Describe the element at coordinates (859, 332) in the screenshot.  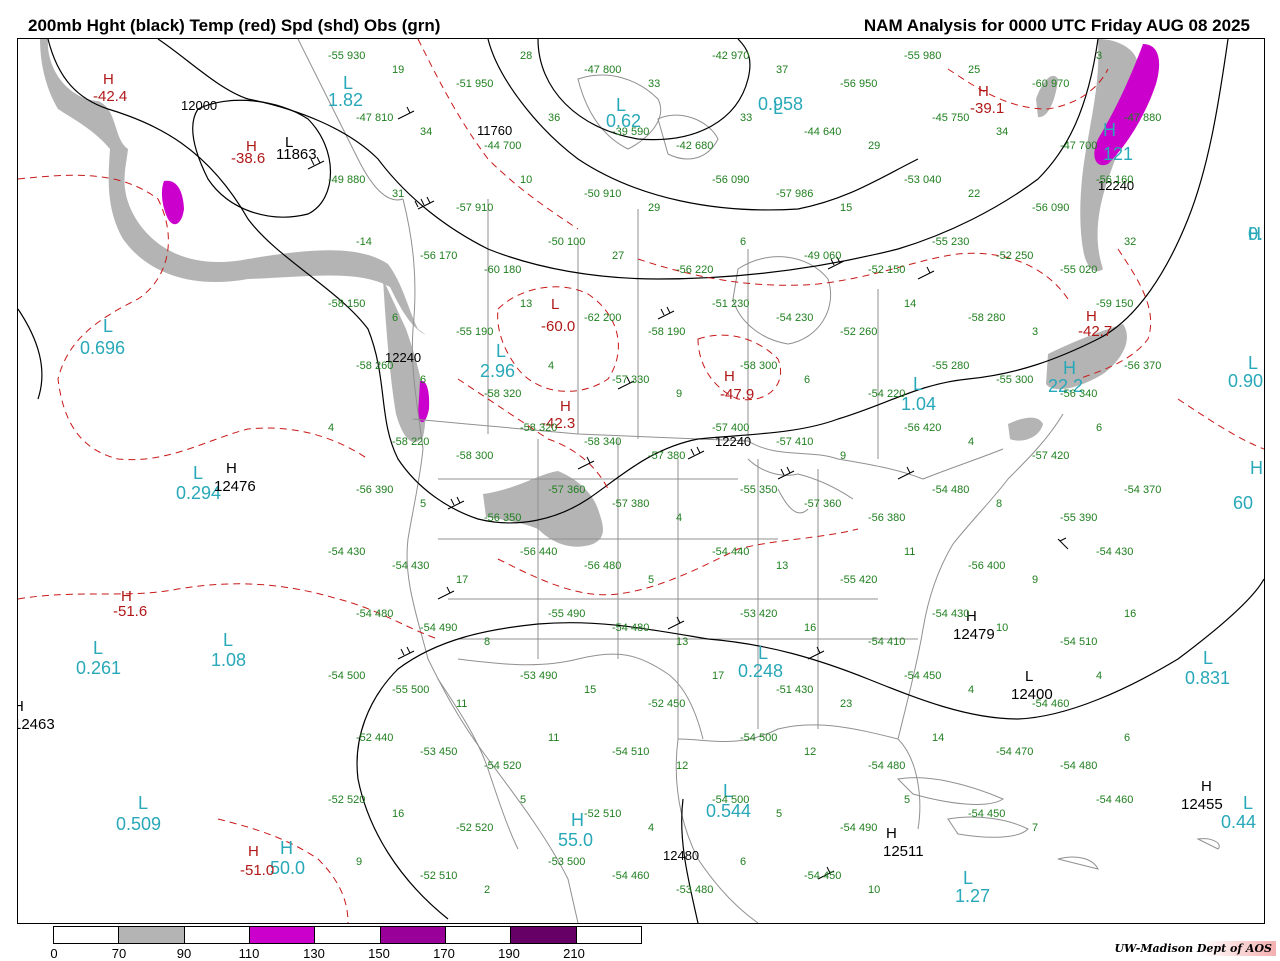
I see `station-observation: -52 260` at that location.